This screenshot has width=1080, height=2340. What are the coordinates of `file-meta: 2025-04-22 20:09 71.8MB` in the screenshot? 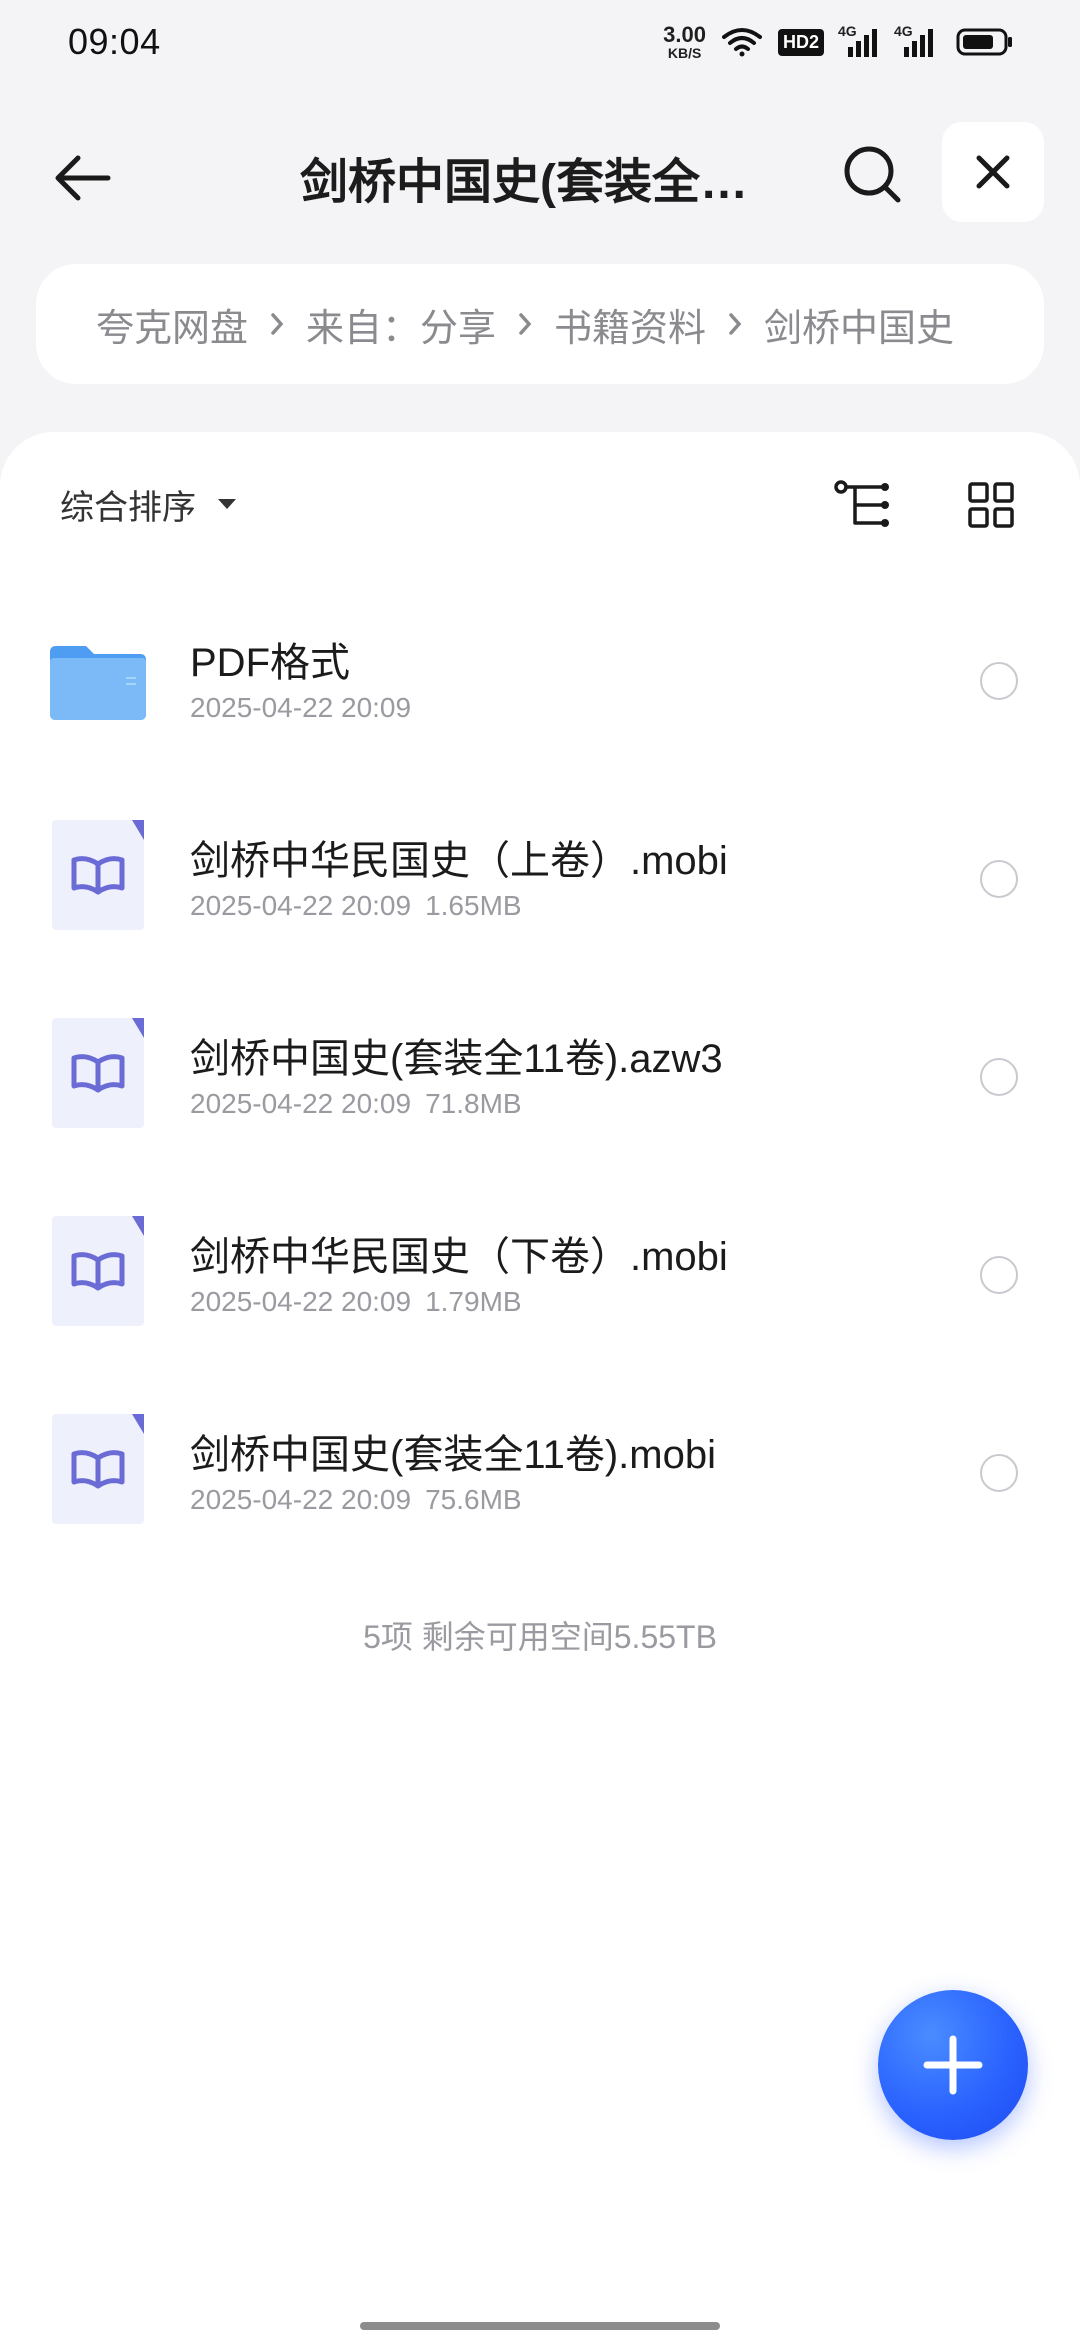 It's located at (356, 1104).